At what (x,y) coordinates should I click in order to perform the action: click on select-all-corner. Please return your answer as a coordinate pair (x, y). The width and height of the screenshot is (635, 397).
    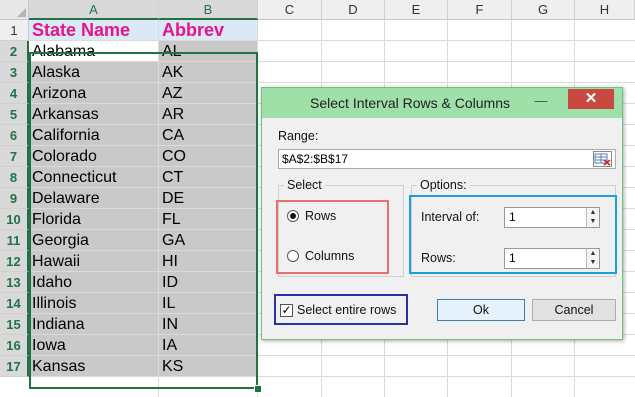
    Looking at the image, I should click on (14, 10).